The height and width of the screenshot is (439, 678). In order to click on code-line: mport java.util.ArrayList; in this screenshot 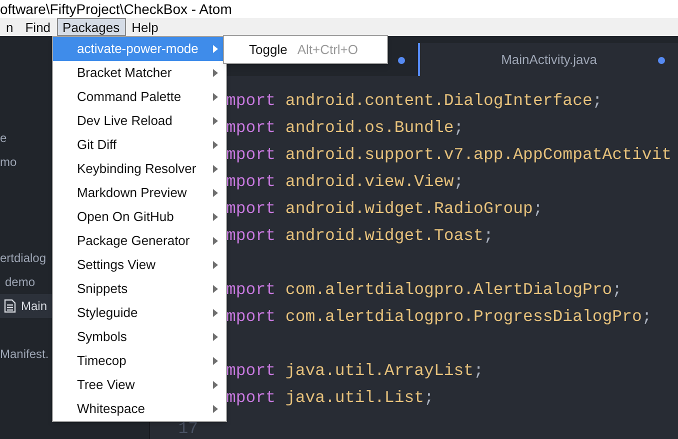, I will do `click(355, 371)`.